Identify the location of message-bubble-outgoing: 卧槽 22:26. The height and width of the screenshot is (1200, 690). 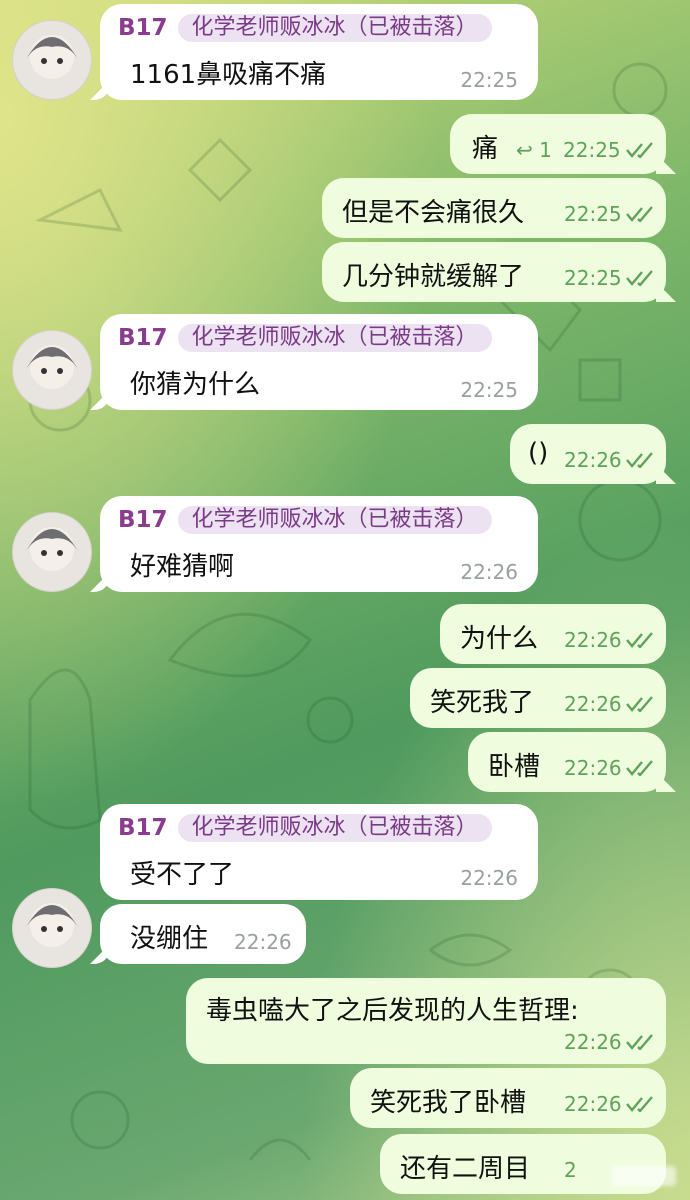
(567, 762).